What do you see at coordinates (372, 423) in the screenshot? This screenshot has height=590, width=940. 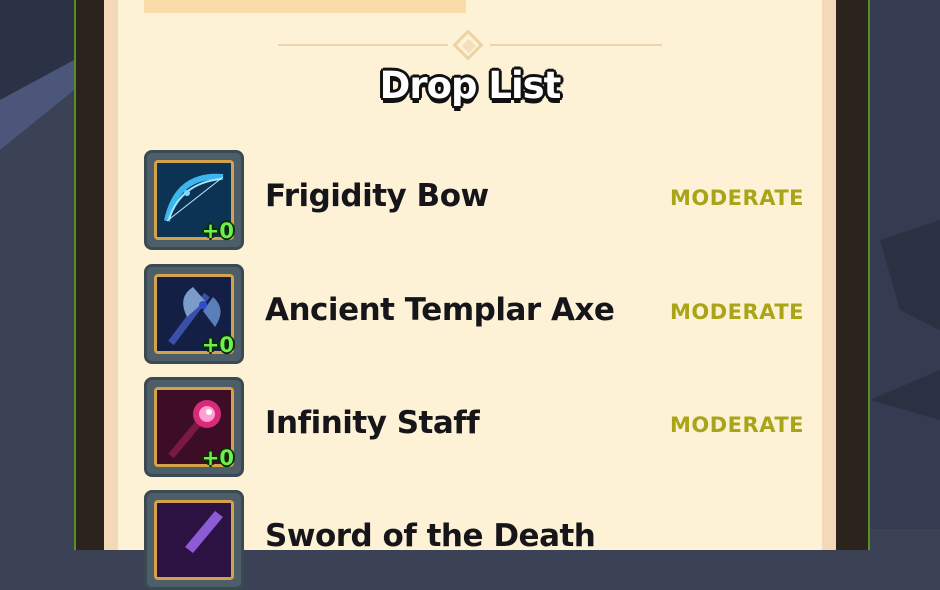 I see `item-name: Infinity Staff` at bounding box center [372, 423].